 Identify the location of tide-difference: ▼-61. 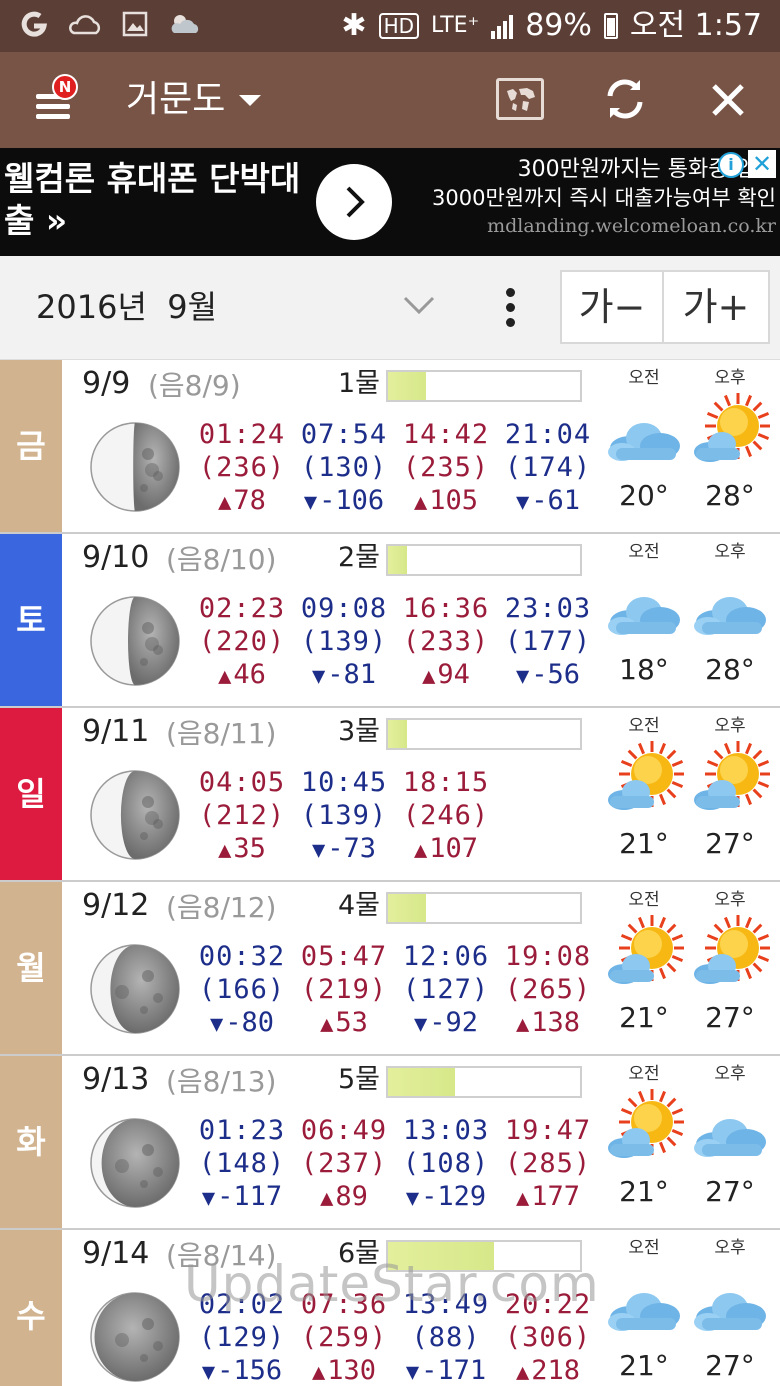
(548, 501).